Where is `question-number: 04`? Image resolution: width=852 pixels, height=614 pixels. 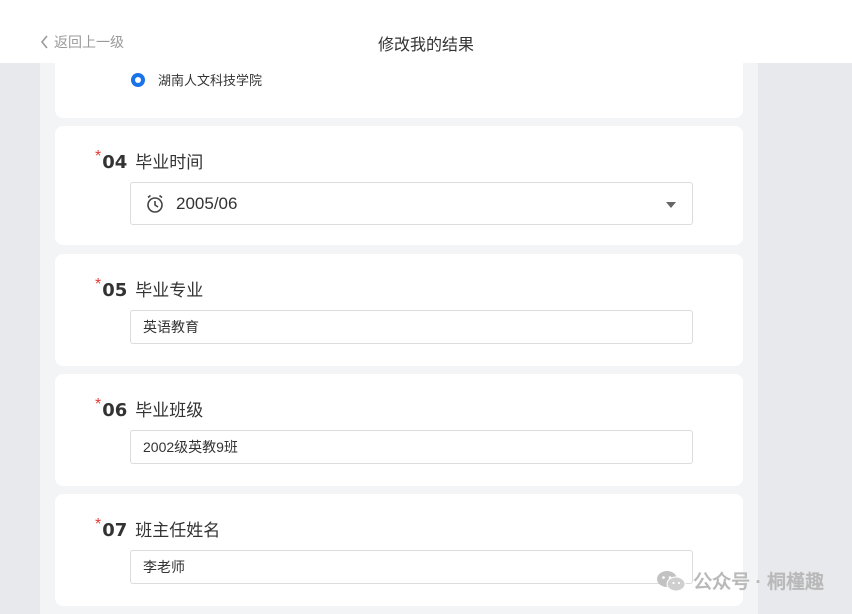 question-number: 04 is located at coordinates (115, 162).